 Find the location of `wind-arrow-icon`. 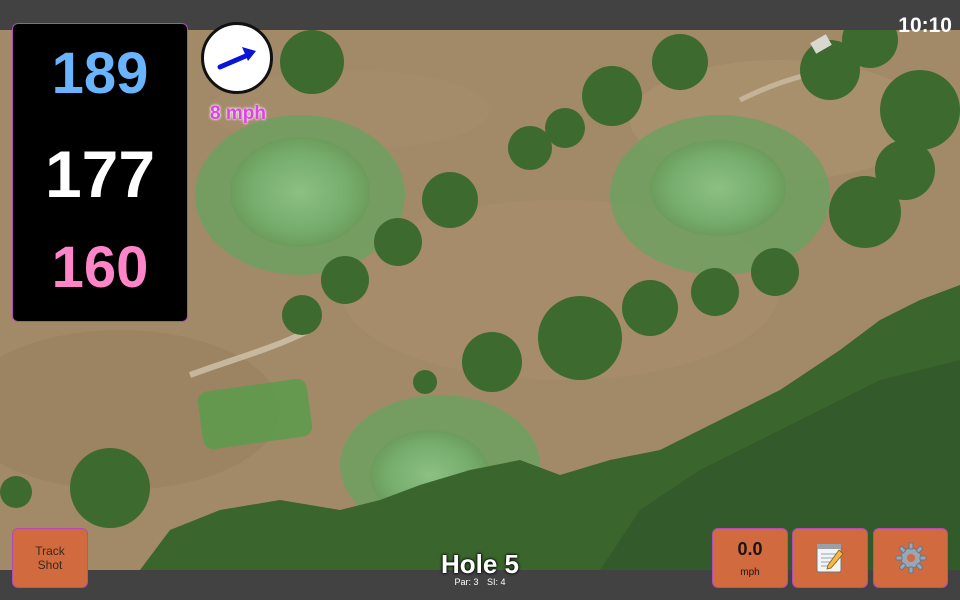

wind-arrow-icon is located at coordinates (236, 58).